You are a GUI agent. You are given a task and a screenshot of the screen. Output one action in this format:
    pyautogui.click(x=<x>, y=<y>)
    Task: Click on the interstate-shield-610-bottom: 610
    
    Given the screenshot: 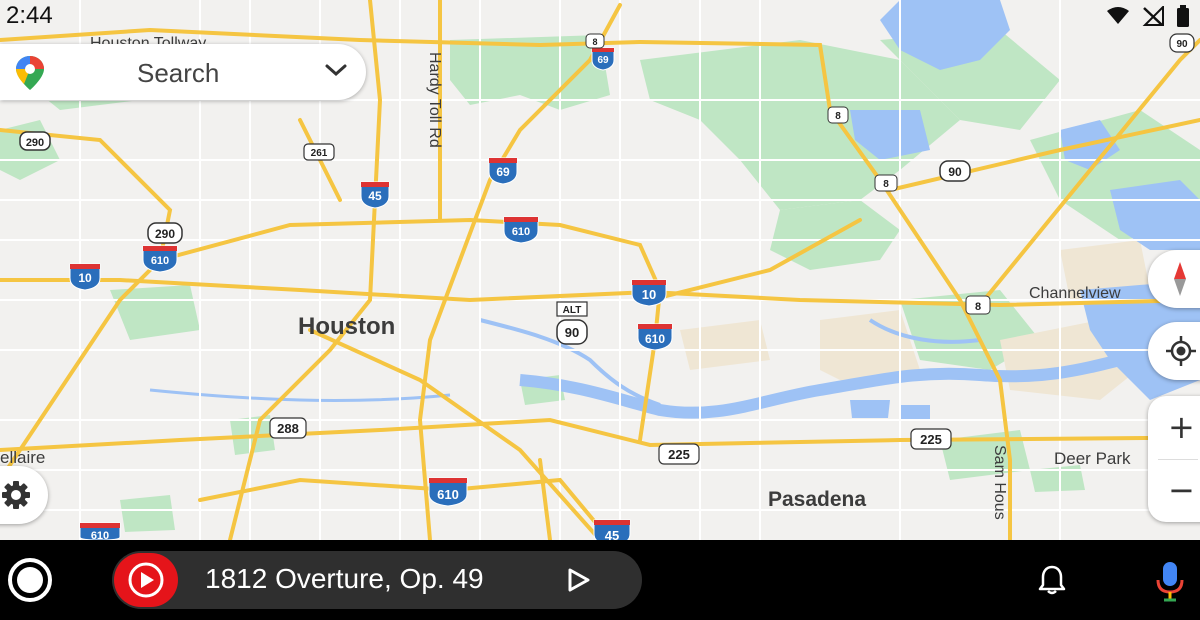 What is the action you would take?
    pyautogui.click(x=448, y=492)
    